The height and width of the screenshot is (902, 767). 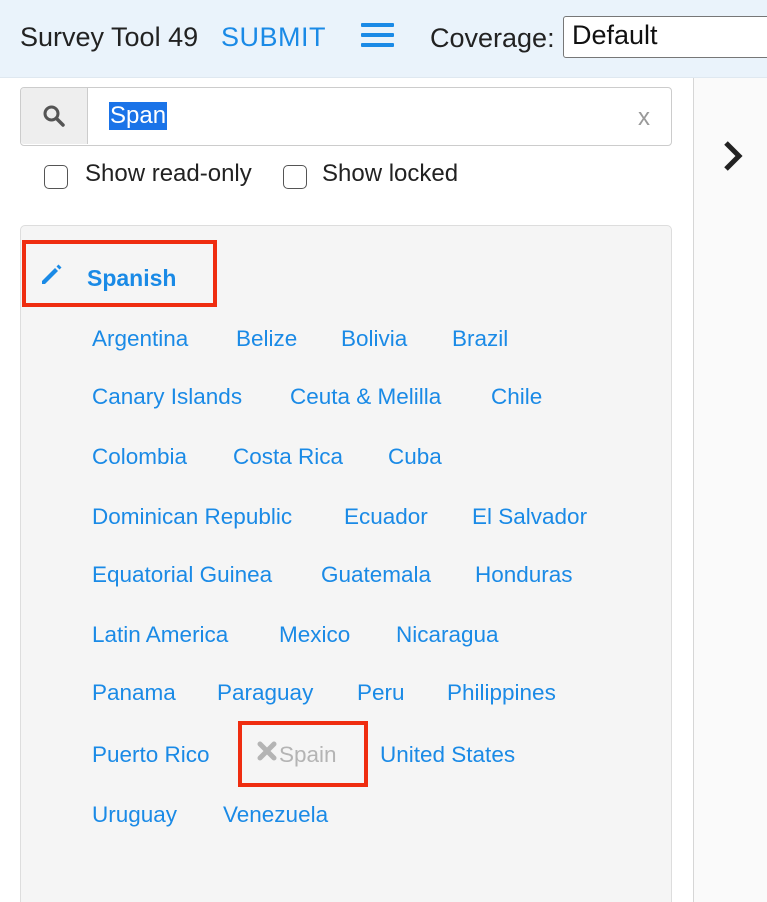 What do you see at coordinates (415, 457) in the screenshot?
I see `region-link: Cuba` at bounding box center [415, 457].